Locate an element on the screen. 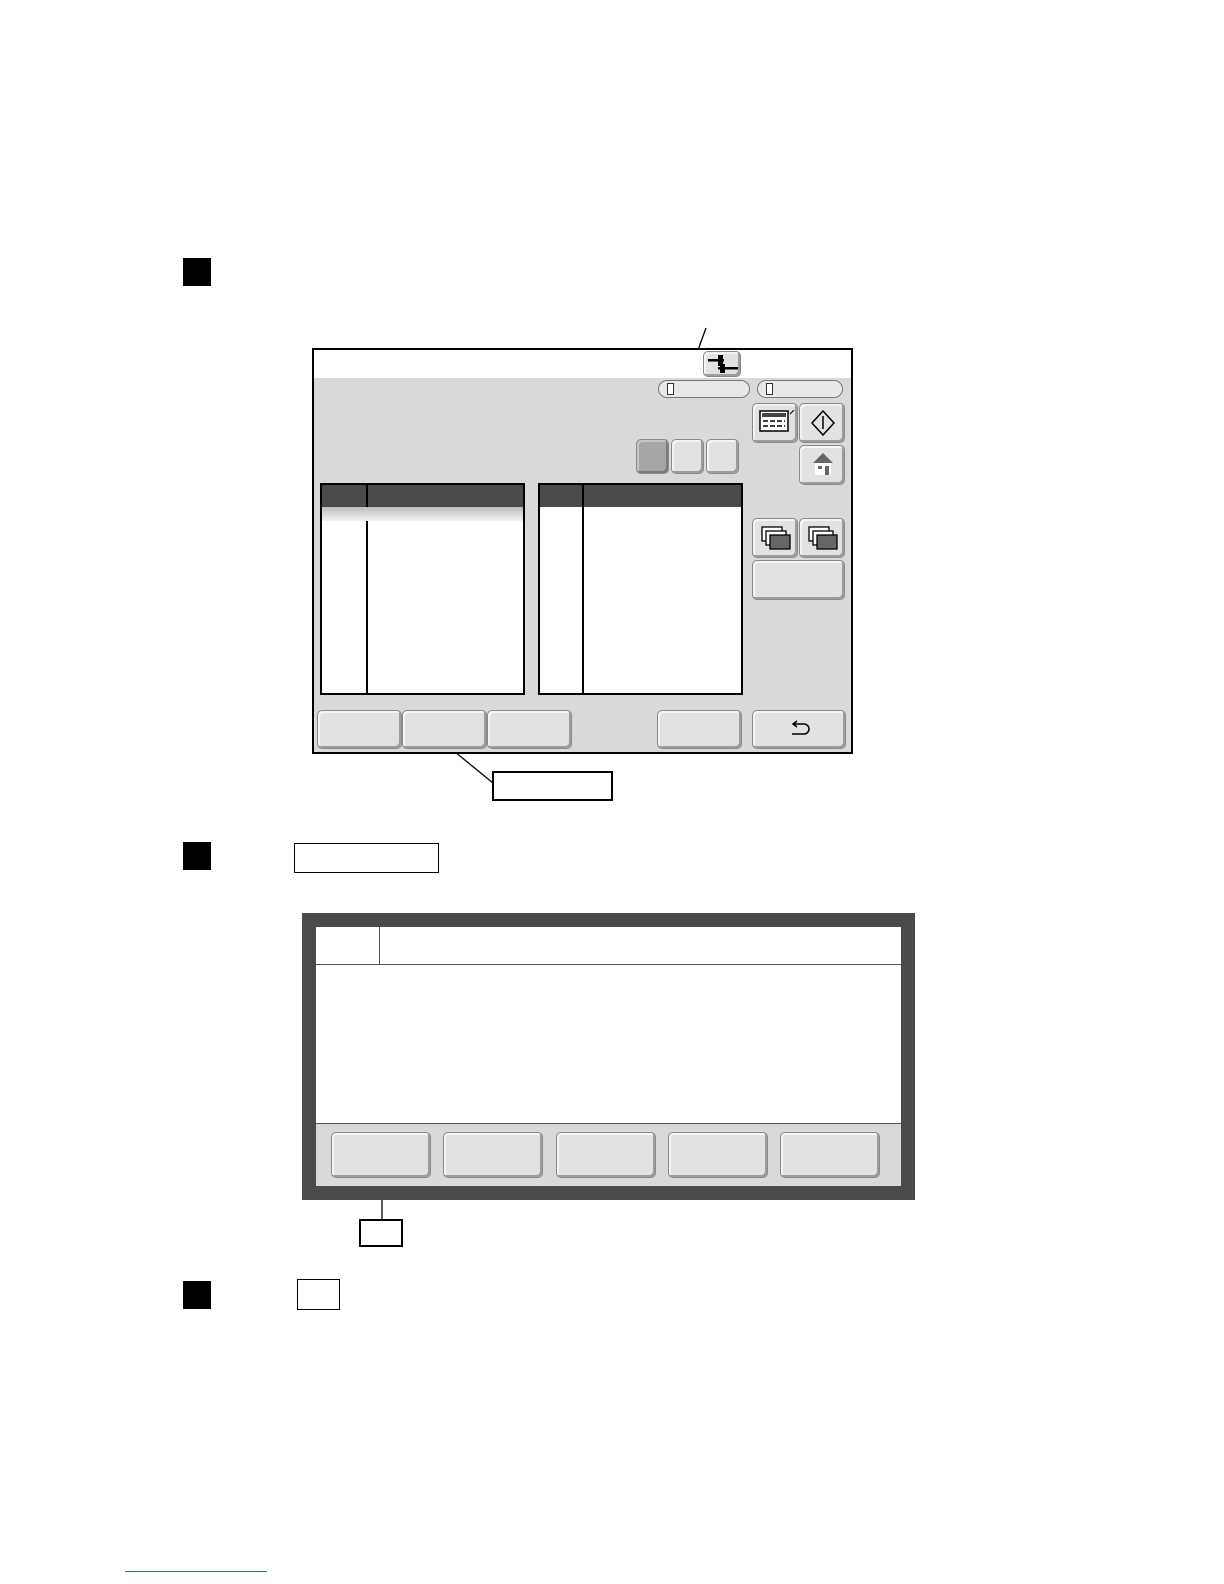 The height and width of the screenshot is (1584, 1224). table-left is located at coordinates (422, 589).